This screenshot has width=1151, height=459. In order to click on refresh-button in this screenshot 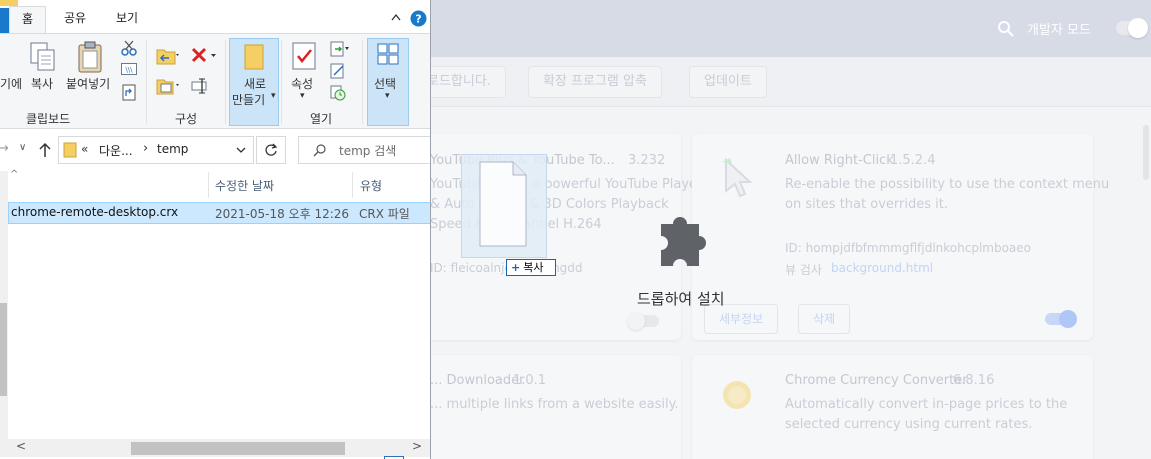, I will do `click(271, 150)`.